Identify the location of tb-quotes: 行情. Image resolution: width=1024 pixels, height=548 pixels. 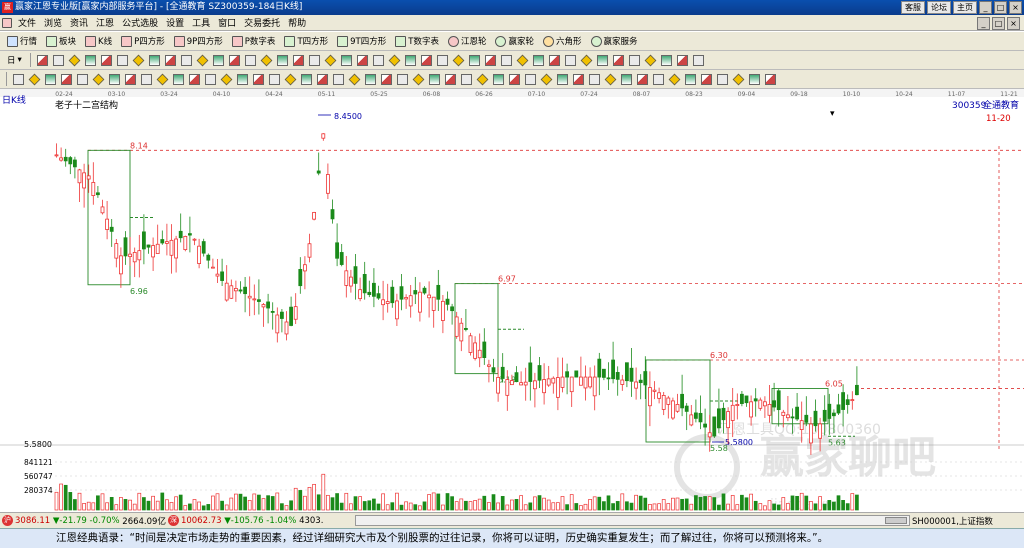
(22, 41).